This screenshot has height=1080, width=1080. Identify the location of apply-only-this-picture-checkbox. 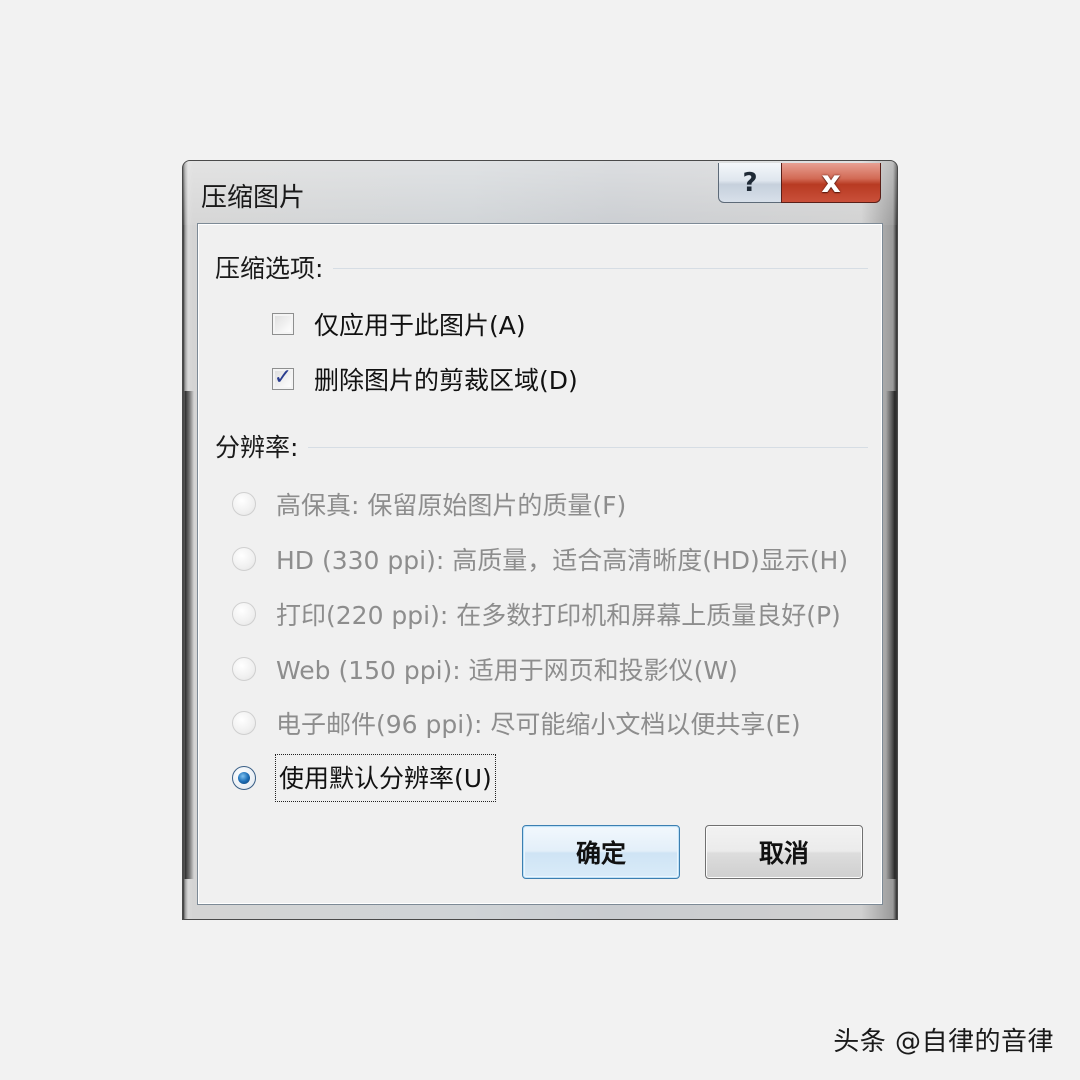
(283, 324).